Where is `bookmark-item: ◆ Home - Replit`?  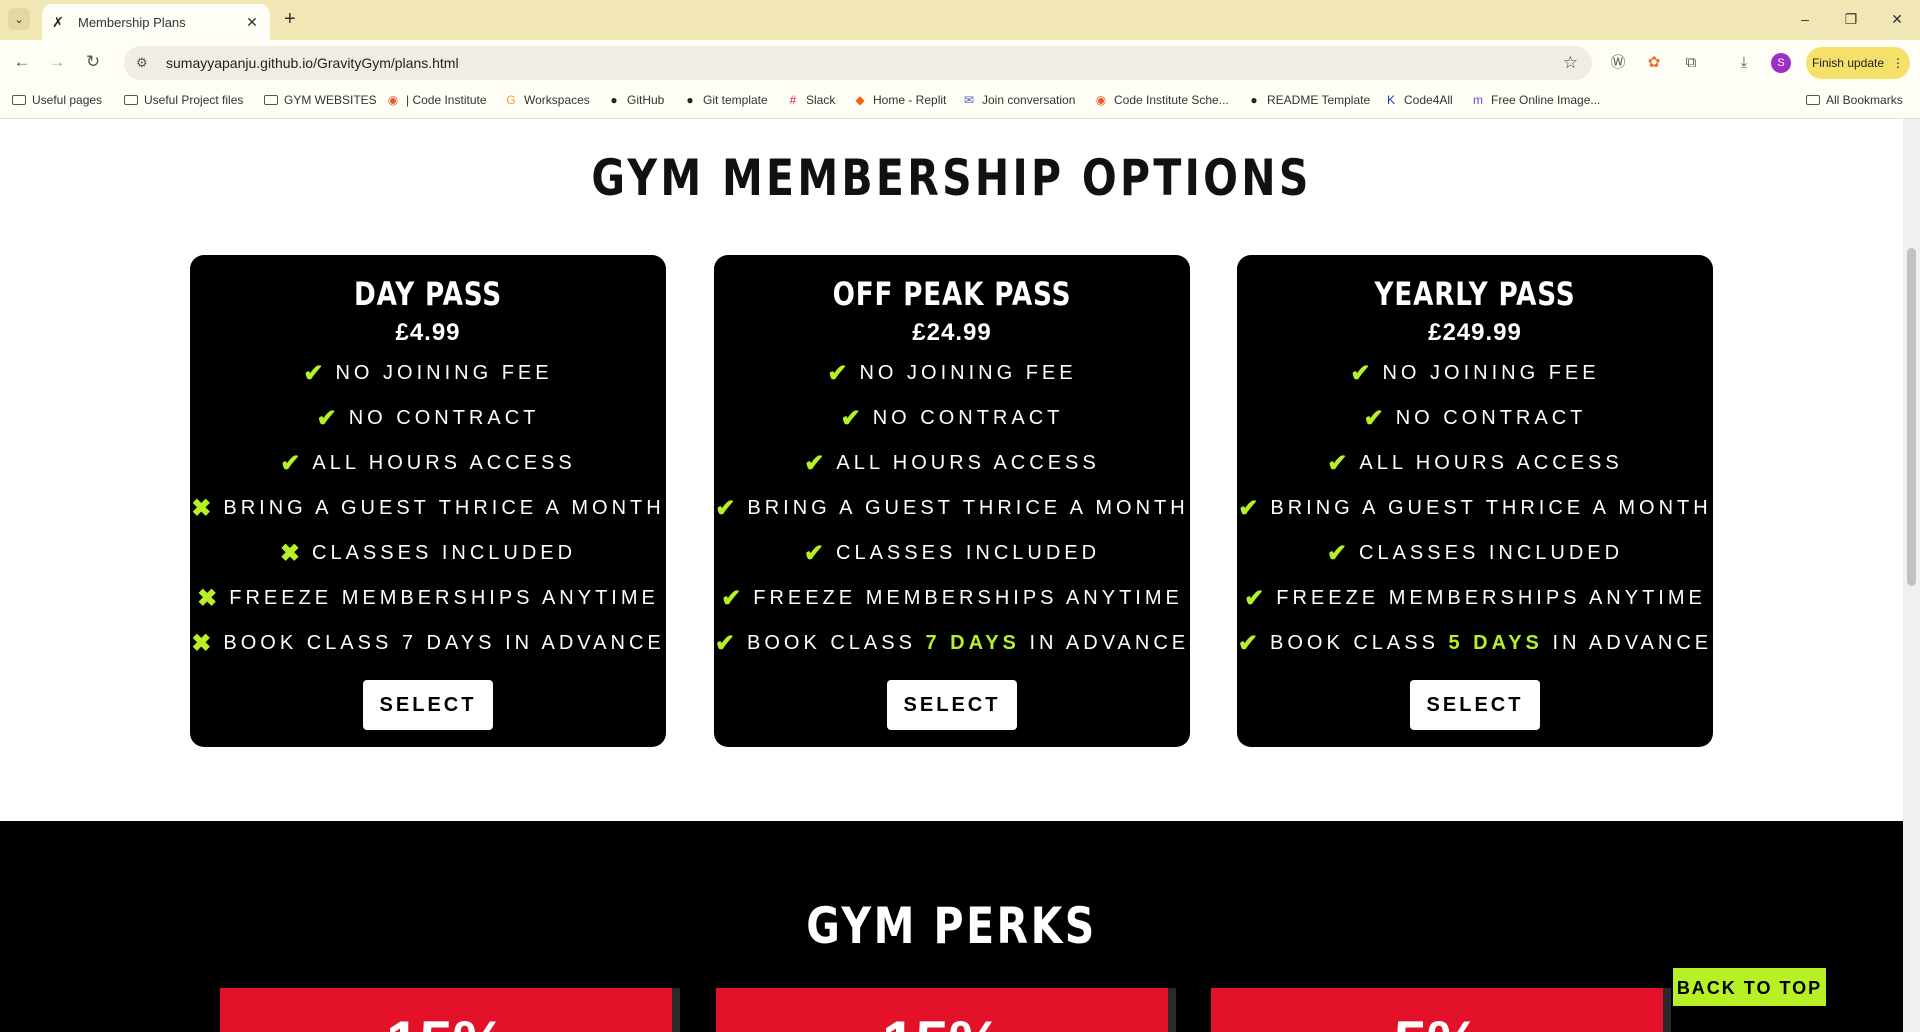
bookmark-item: ◆ Home - Replit is located at coordinates (899, 100).